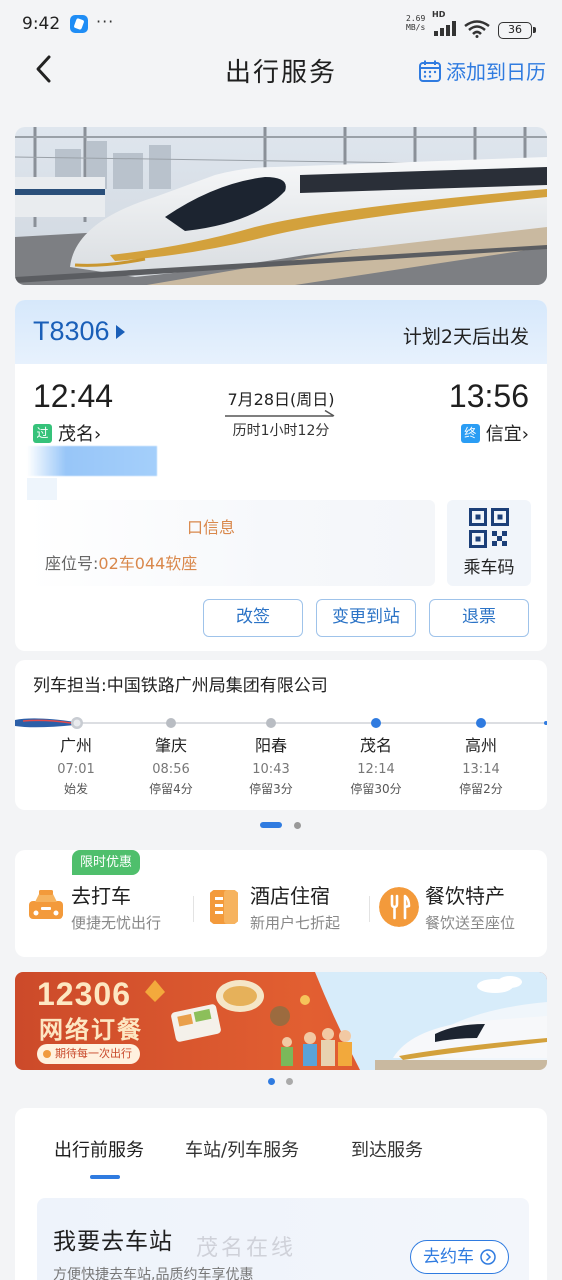 This screenshot has height=1280, width=562. I want to click on terminal-station-tag: 终, so click(470, 433).